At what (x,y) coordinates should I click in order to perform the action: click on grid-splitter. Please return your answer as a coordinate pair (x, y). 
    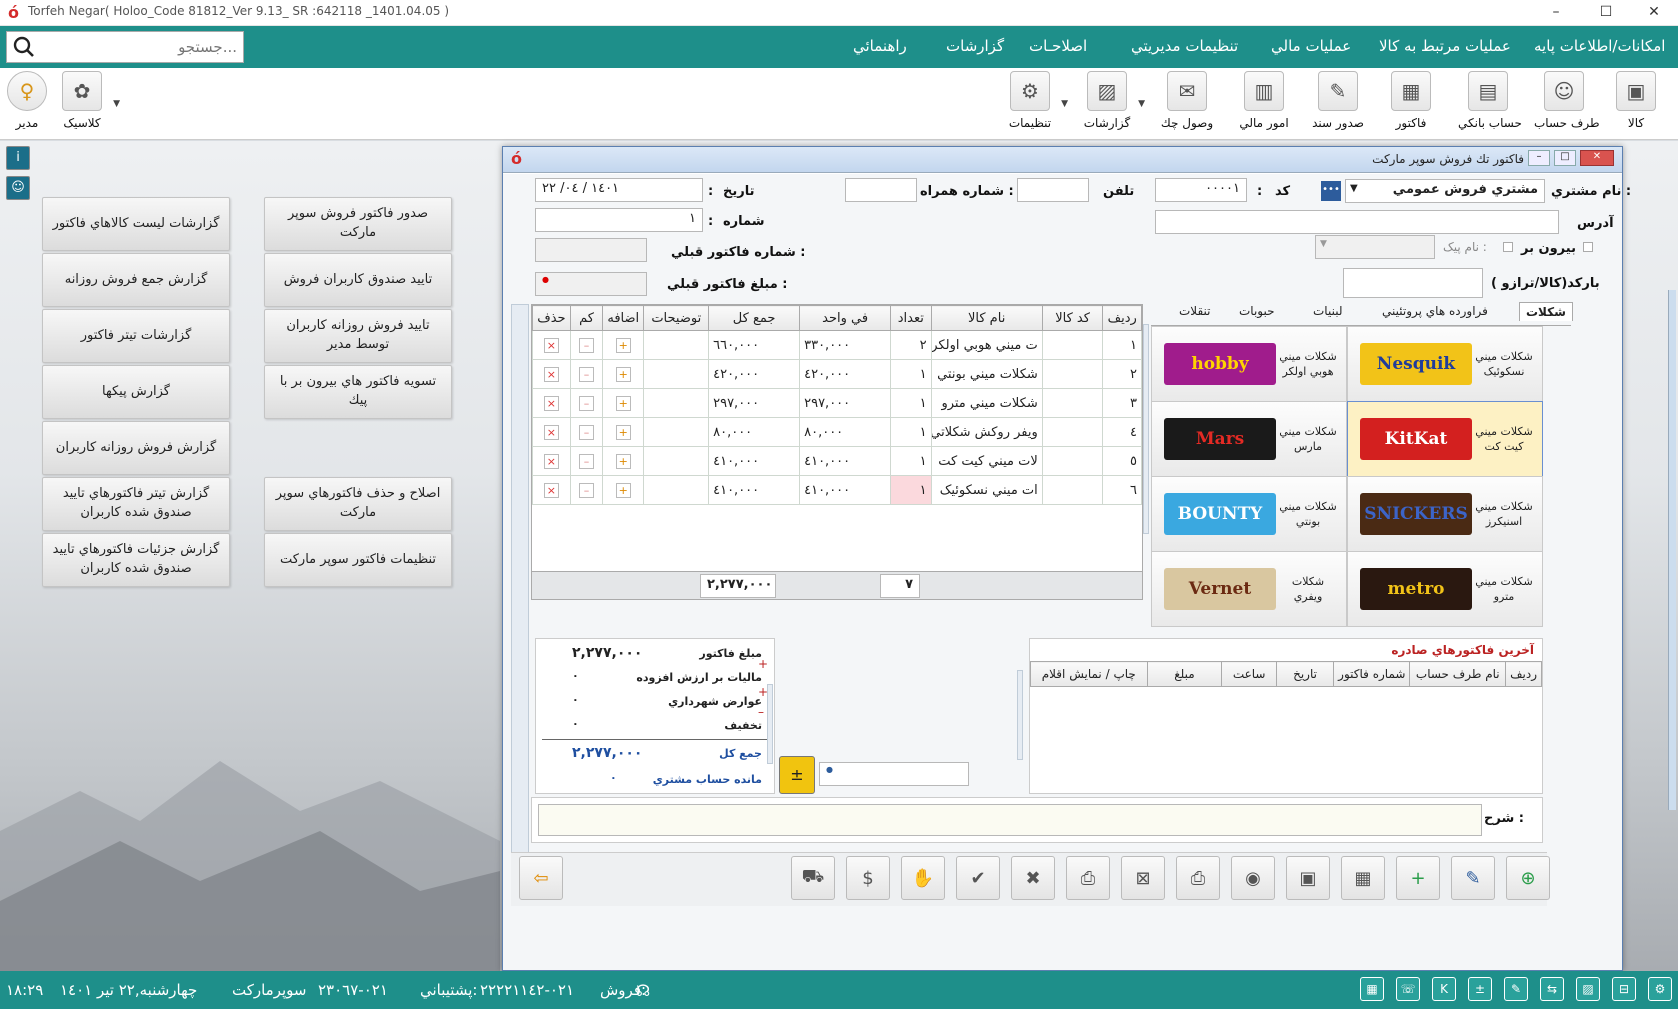
    Looking at the image, I should click on (1146, 429).